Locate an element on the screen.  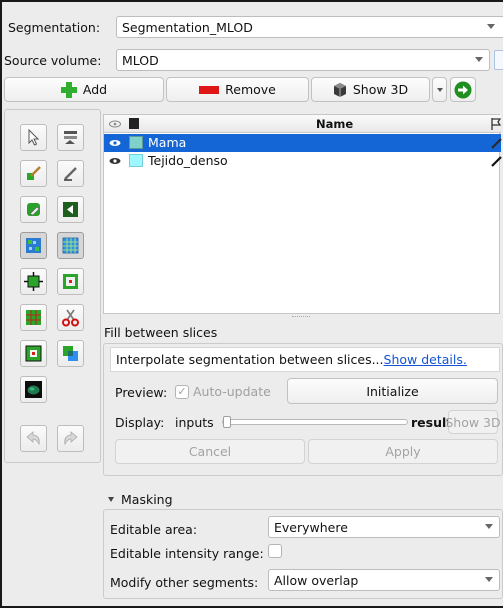
logical-operators-icon is located at coordinates (70, 353).